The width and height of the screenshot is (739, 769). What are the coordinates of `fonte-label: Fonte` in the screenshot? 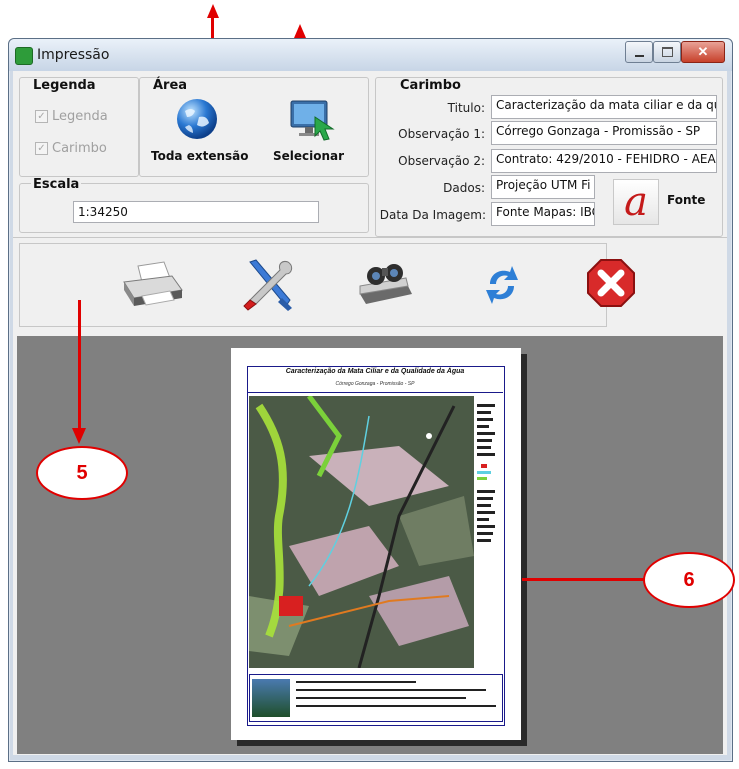 It's located at (686, 200).